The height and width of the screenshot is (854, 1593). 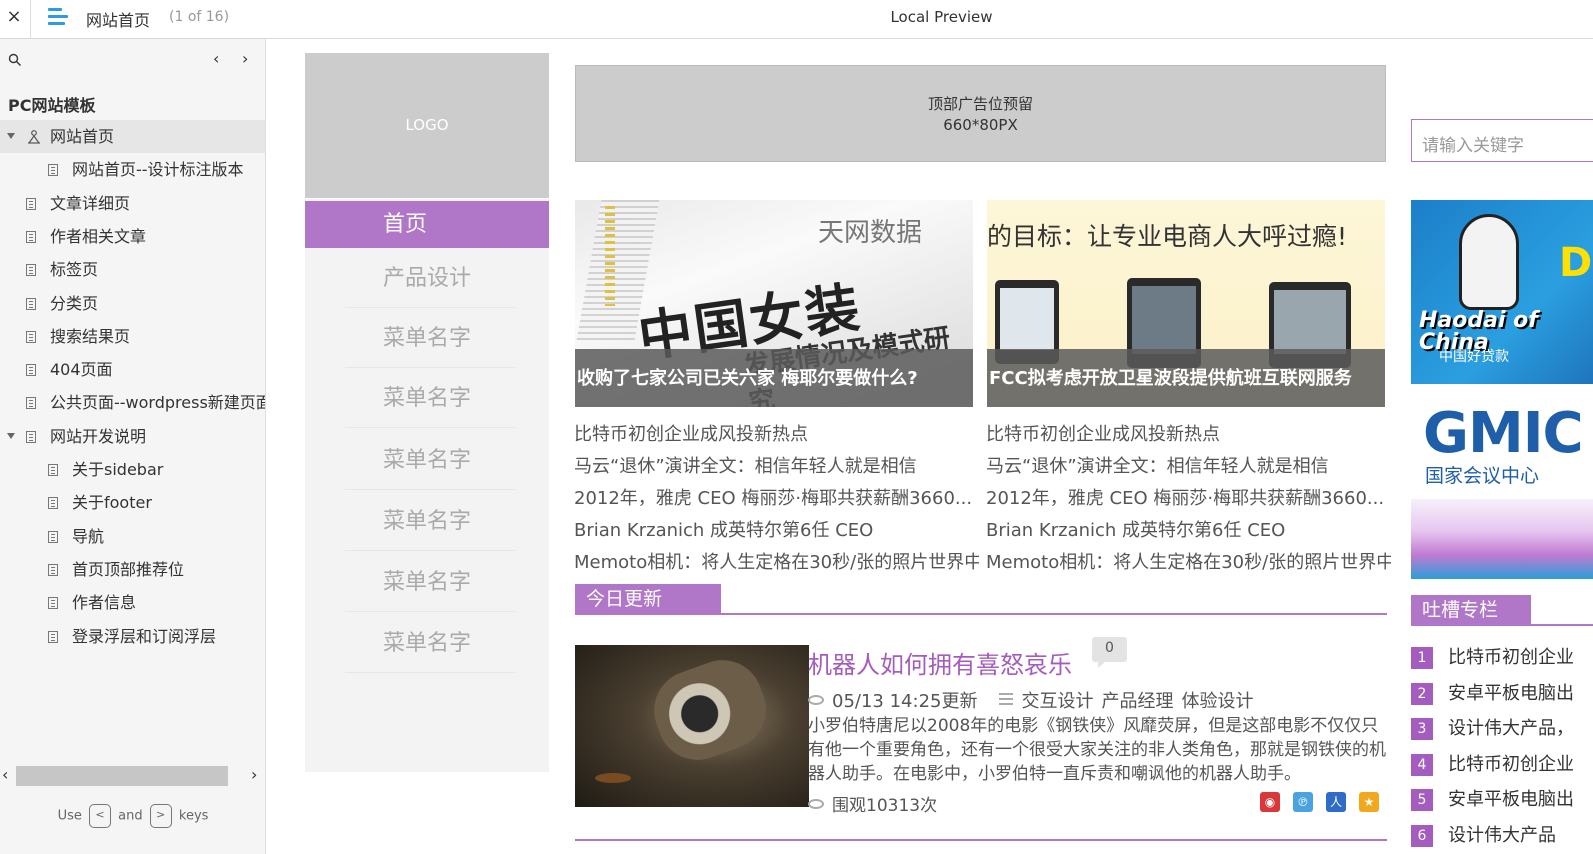 What do you see at coordinates (132, 602) in the screenshot?
I see `tree-item: 作者信息` at bounding box center [132, 602].